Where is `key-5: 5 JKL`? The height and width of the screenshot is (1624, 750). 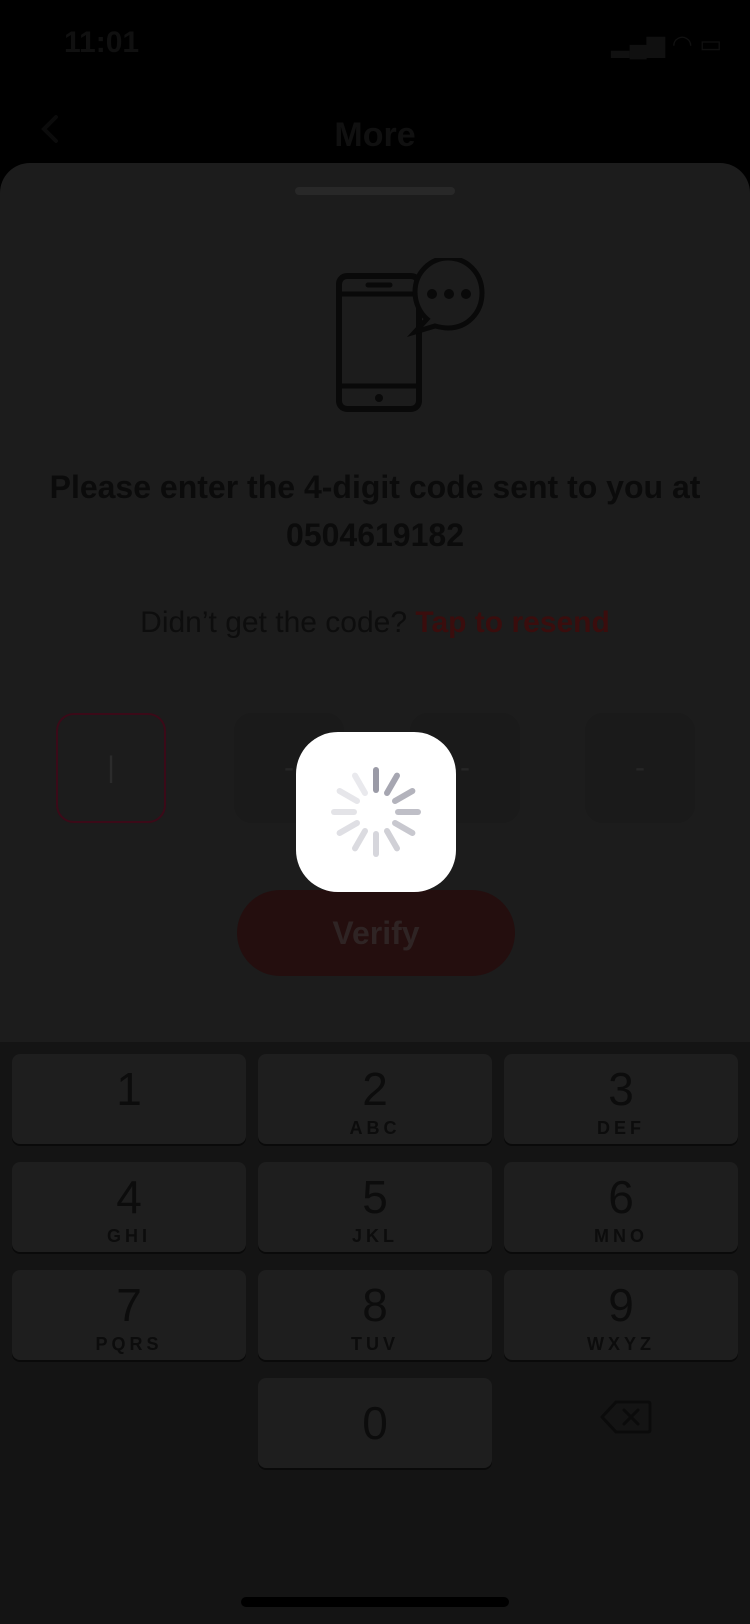 key-5: 5 JKL is located at coordinates (375, 1207).